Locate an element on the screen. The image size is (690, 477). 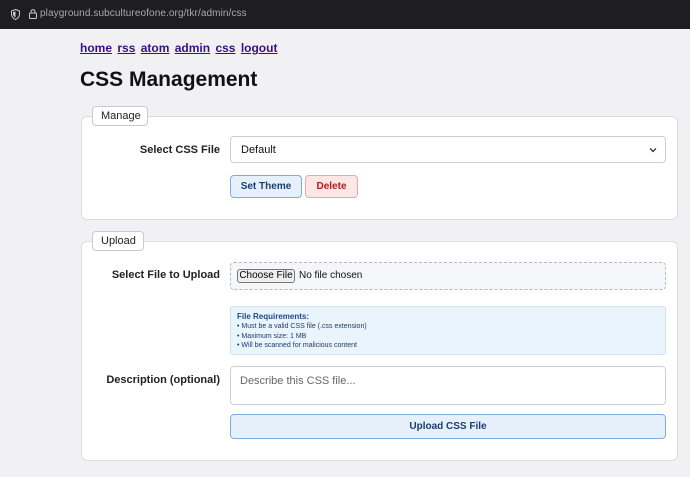
top-nav: home rss atom admin css logout is located at coordinates (179, 48).